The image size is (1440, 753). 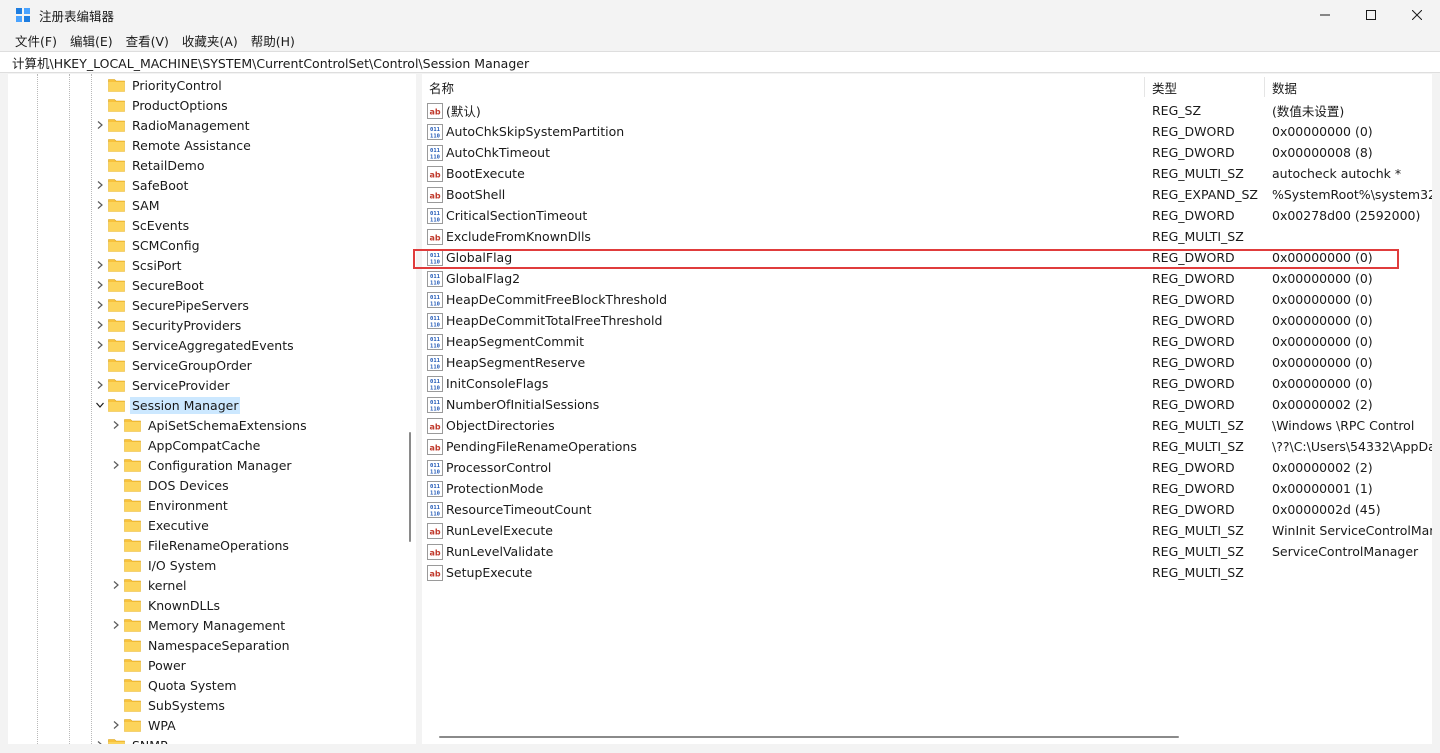 What do you see at coordinates (1417, 15) in the screenshot?
I see `close-button` at bounding box center [1417, 15].